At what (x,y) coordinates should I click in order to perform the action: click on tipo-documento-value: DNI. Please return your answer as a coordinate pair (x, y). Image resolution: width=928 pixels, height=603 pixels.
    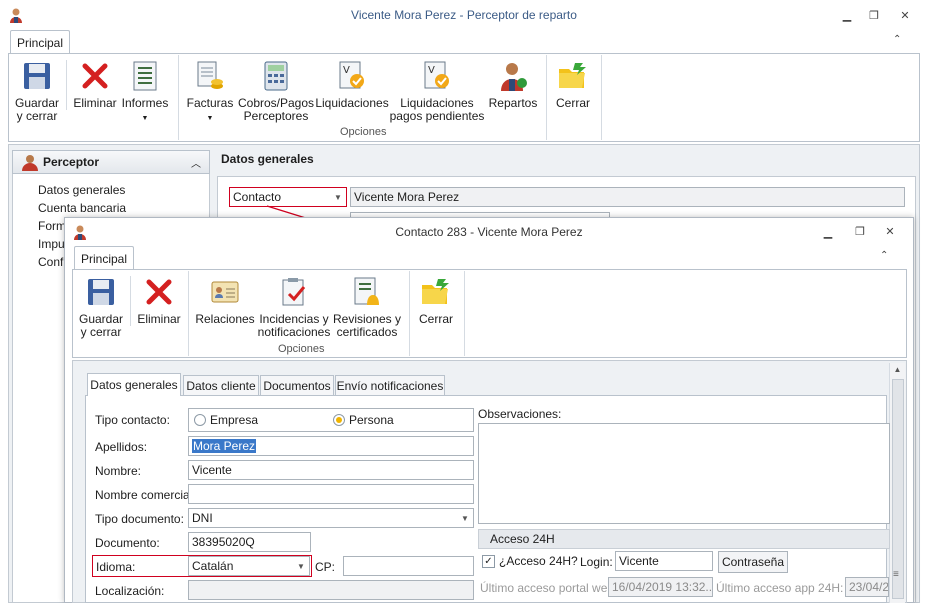
    Looking at the image, I should click on (202, 518).